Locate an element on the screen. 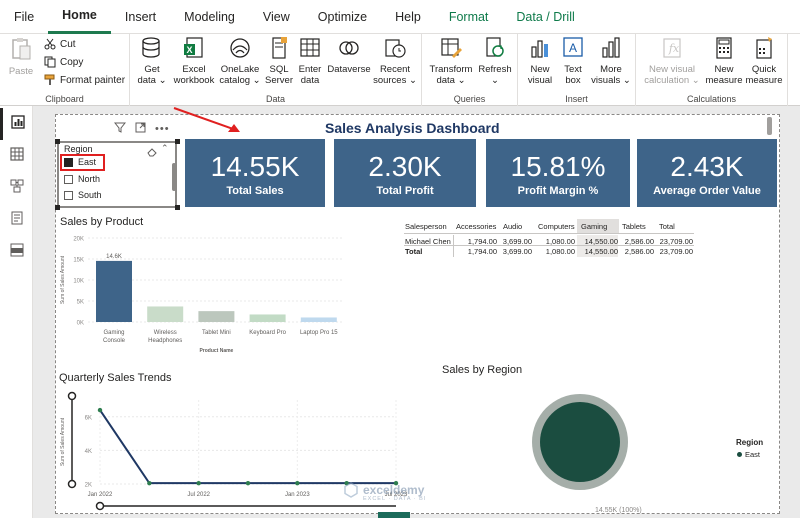 The image size is (800, 518). series-line is located at coordinates (247, 447).